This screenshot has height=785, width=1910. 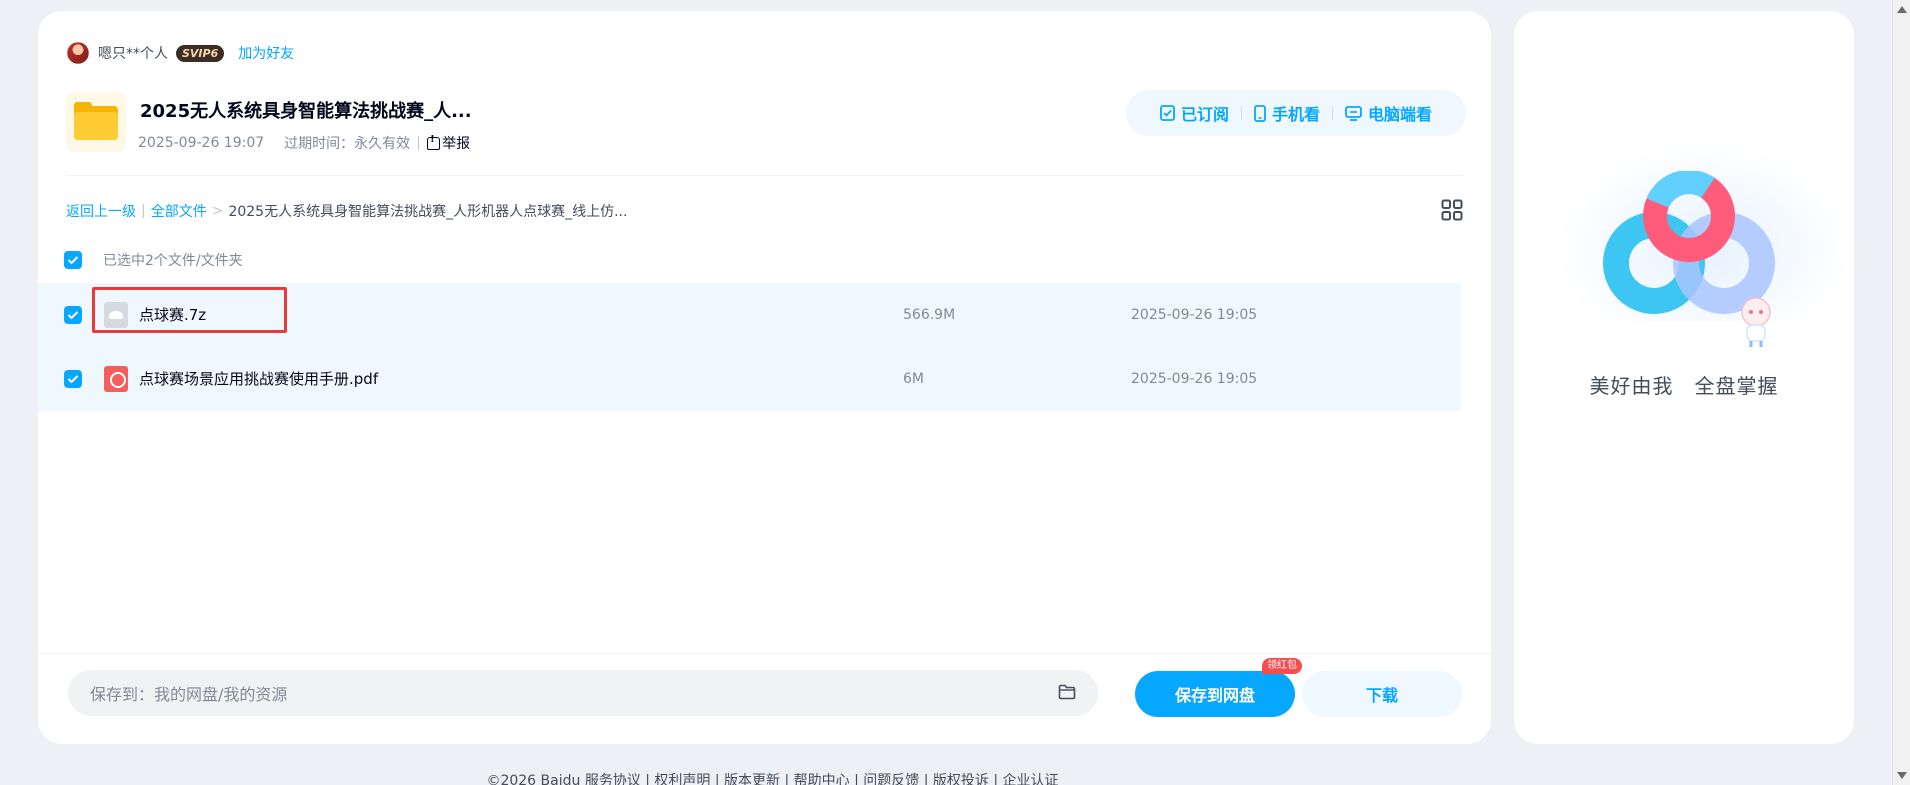 I want to click on header-divider, so click(x=764, y=175).